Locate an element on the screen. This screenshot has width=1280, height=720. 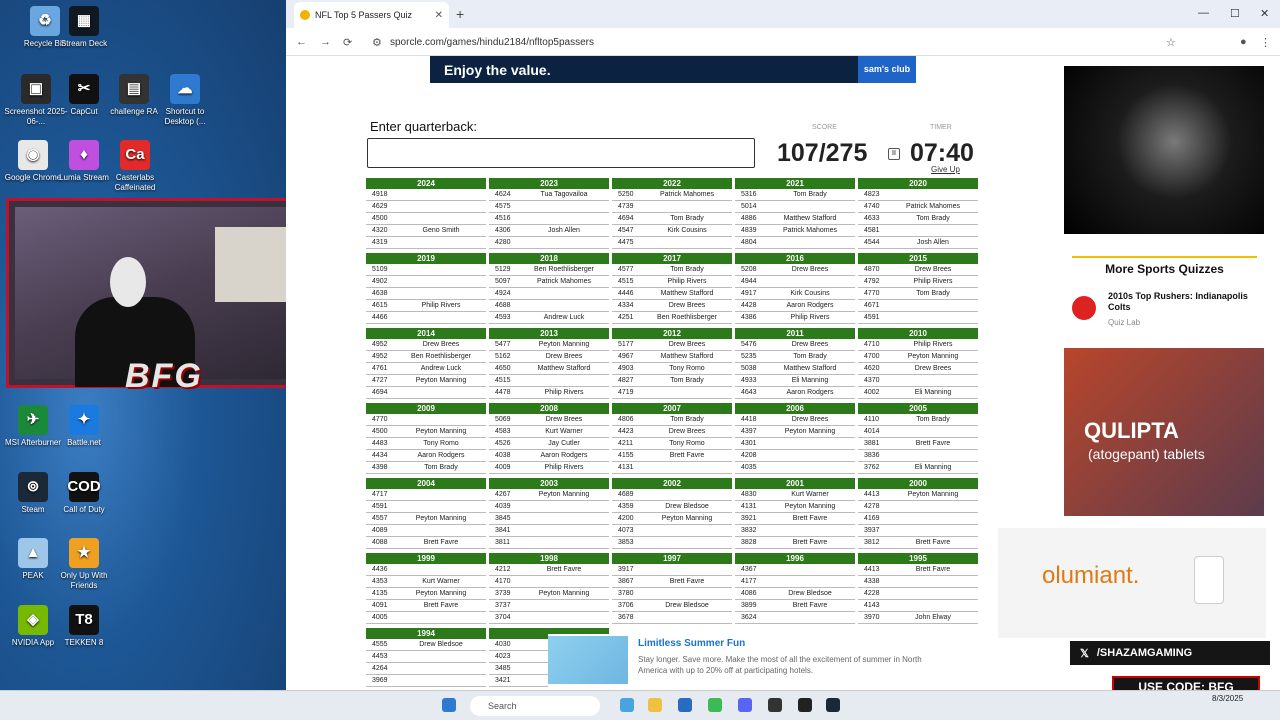
desktop-icon-label: Battle.net is located at coordinates (84, 442).